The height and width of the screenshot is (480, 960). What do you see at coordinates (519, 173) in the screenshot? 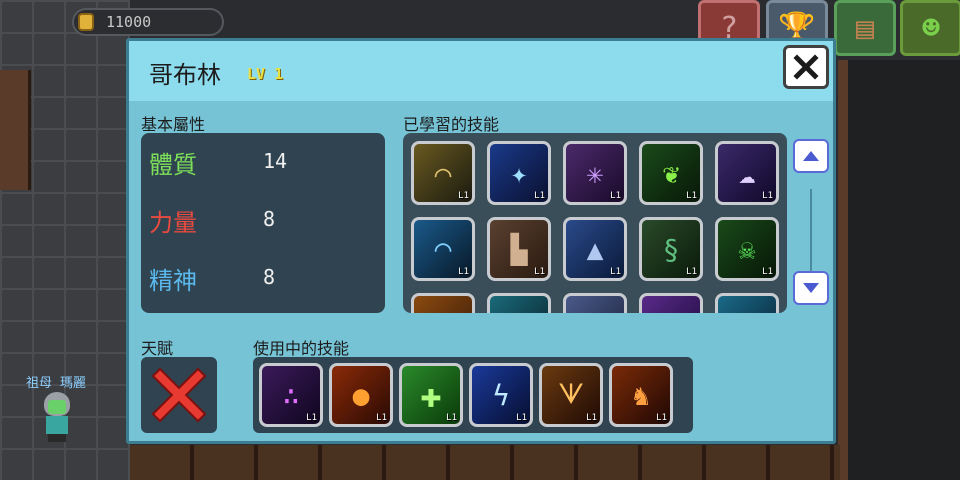
I see `skill-slot: ✦ L1` at bounding box center [519, 173].